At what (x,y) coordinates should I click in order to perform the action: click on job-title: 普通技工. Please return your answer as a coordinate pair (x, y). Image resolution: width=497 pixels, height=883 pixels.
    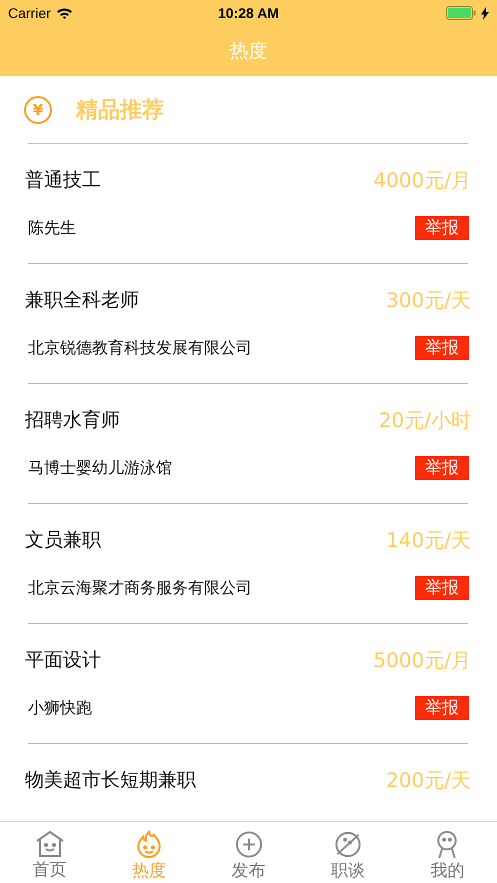
    Looking at the image, I should click on (63, 180).